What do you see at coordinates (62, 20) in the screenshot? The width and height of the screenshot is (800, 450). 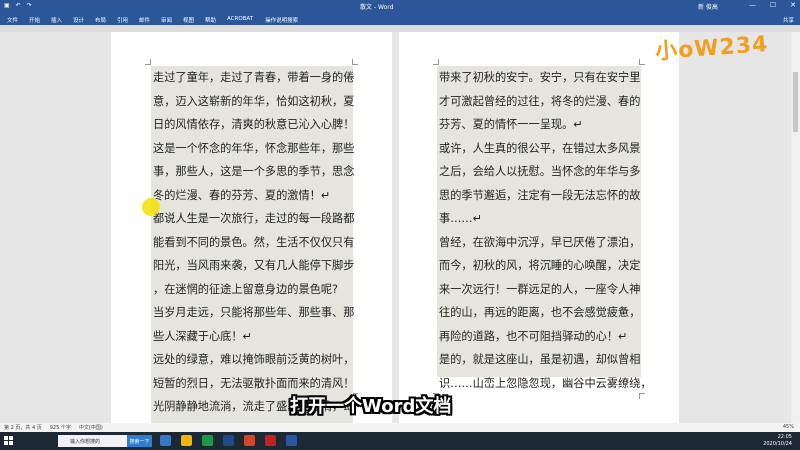 I see `ribbon-tab: 插入` at bounding box center [62, 20].